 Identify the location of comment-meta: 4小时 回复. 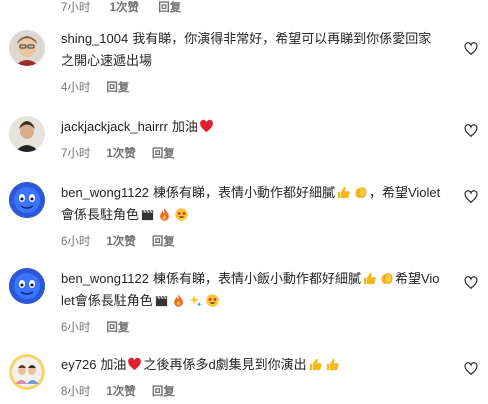
(251, 87).